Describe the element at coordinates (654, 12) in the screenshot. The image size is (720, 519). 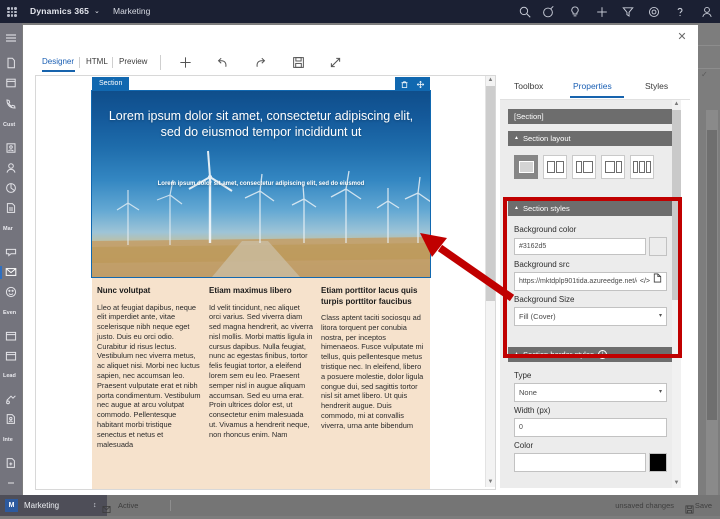
I see `settings-icon` at that location.